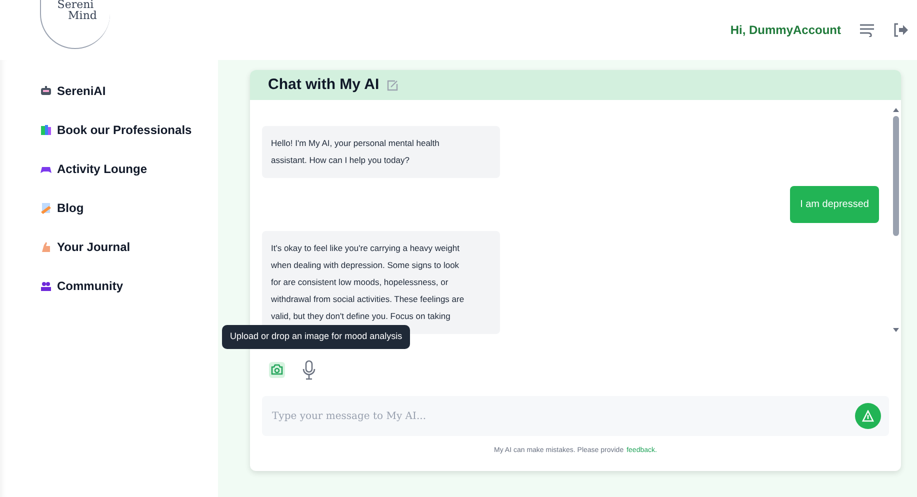 The width and height of the screenshot is (917, 497). What do you see at coordinates (129, 286) in the screenshot?
I see `sidebar-item: Community` at bounding box center [129, 286].